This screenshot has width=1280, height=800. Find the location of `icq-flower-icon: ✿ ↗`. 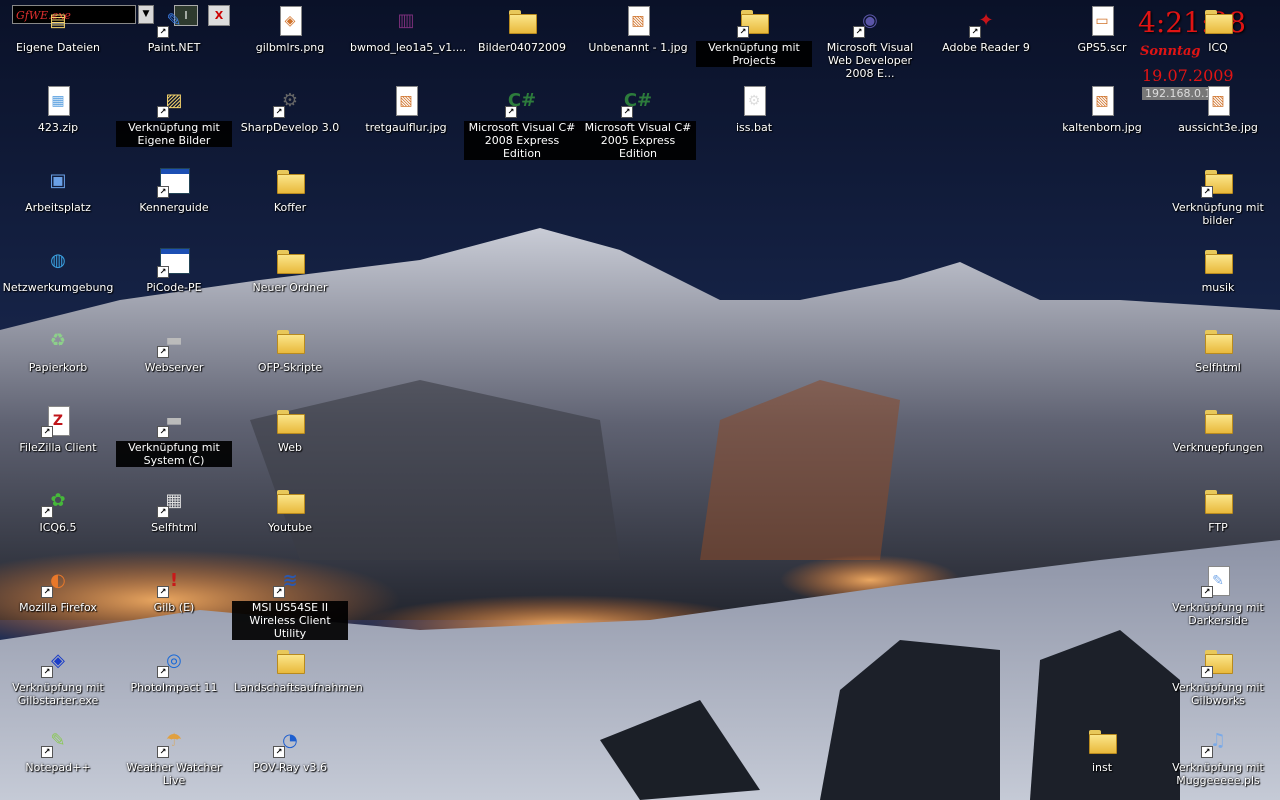

icq-flower-icon: ✿ ↗ is located at coordinates (58, 501).